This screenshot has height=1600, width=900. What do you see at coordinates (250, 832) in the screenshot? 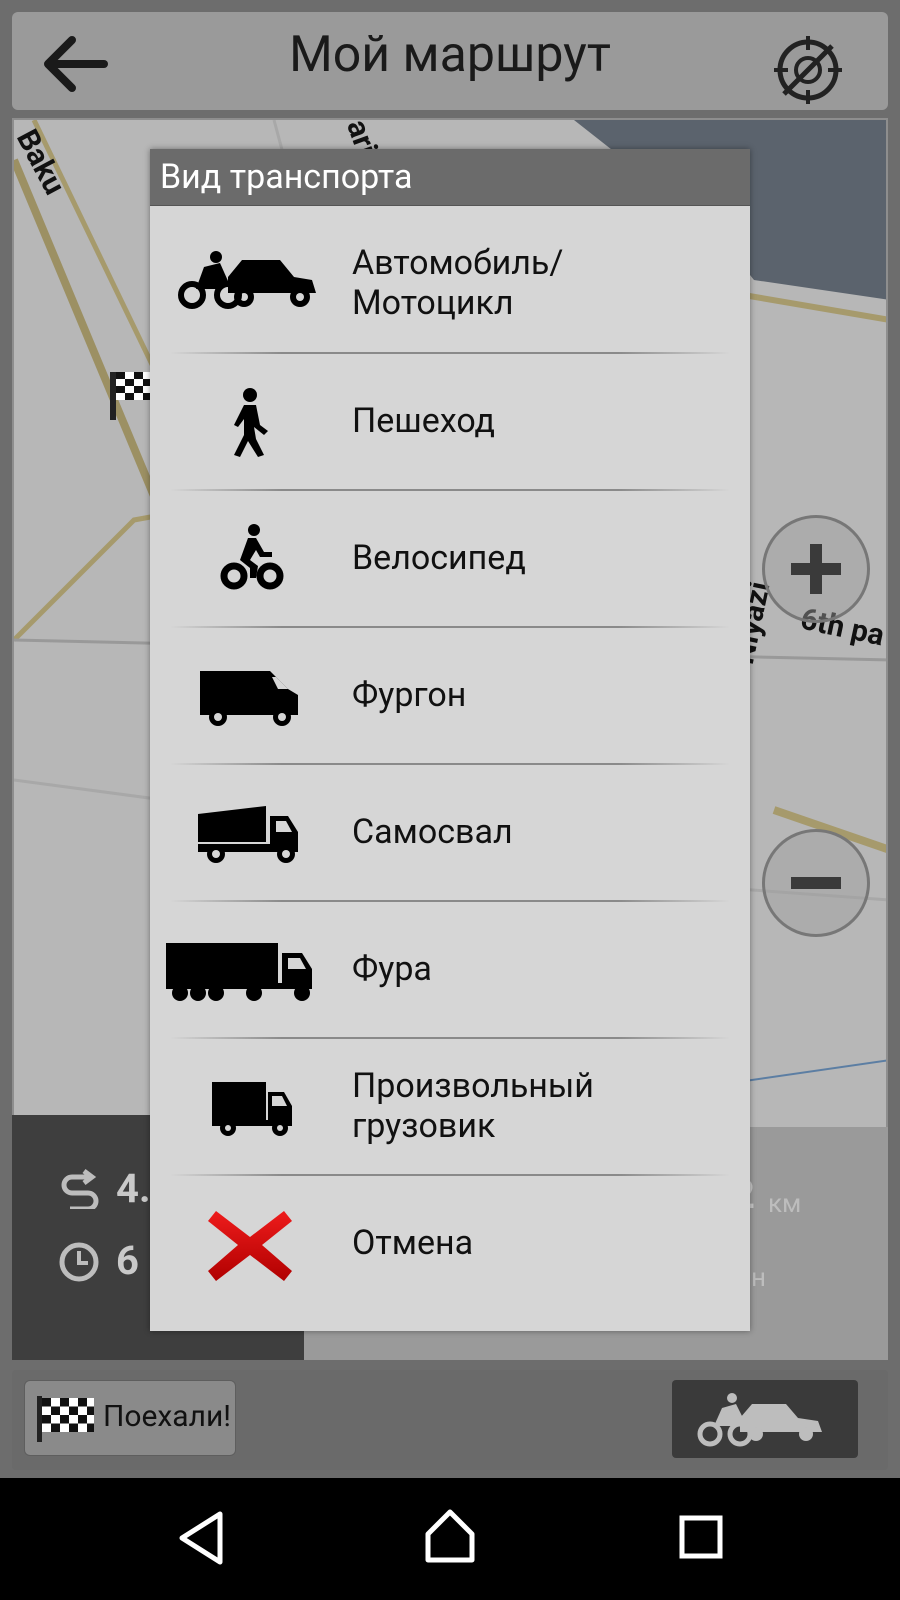
I see `dump-truck-icon` at bounding box center [250, 832].